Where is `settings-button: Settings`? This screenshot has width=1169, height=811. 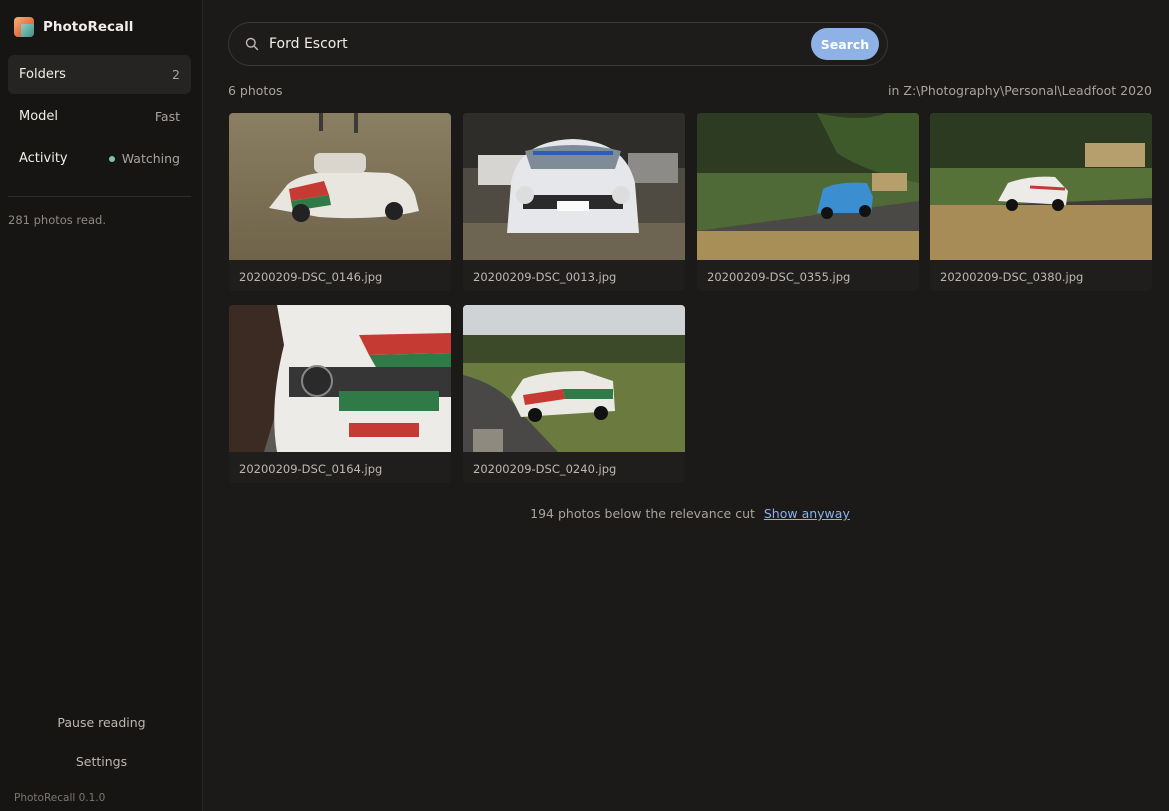 settings-button: Settings is located at coordinates (101, 761).